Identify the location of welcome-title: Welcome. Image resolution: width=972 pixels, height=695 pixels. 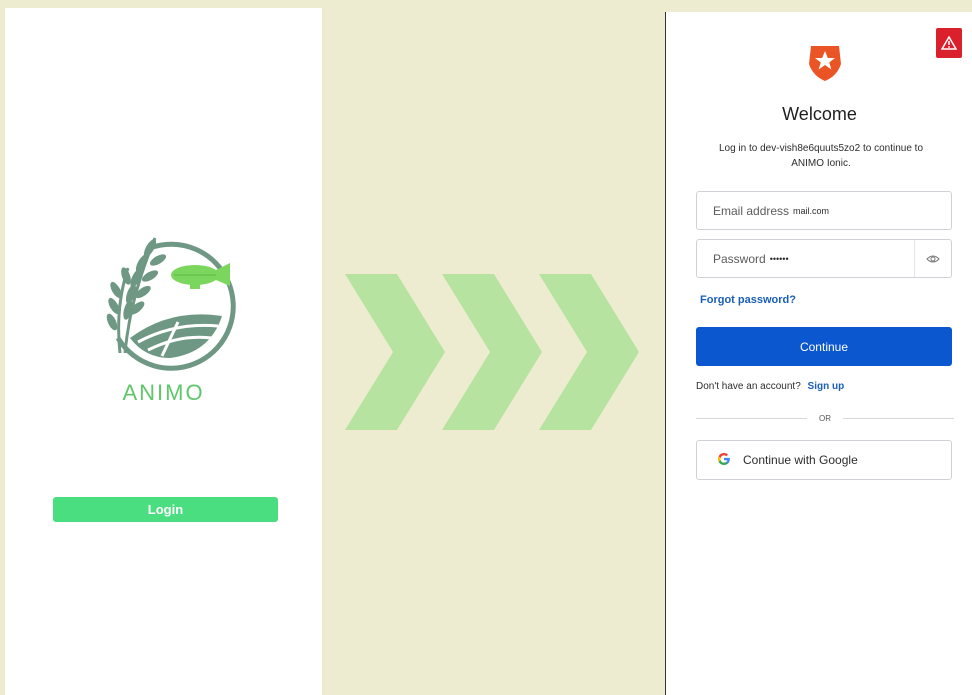
(819, 114).